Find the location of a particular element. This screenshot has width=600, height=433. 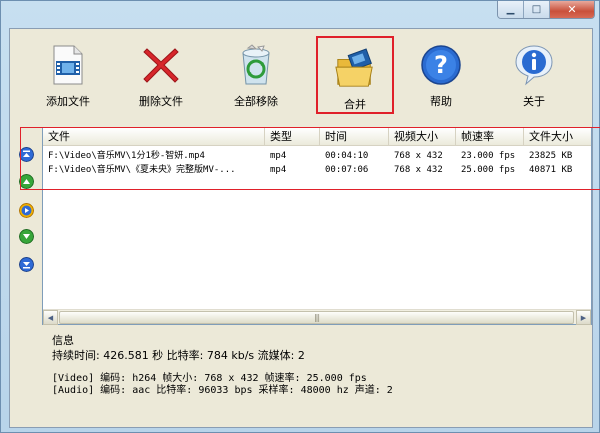

list-header: 文件 类型 时间 视频大小 帧速率 文件大小 is located at coordinates (317, 137).